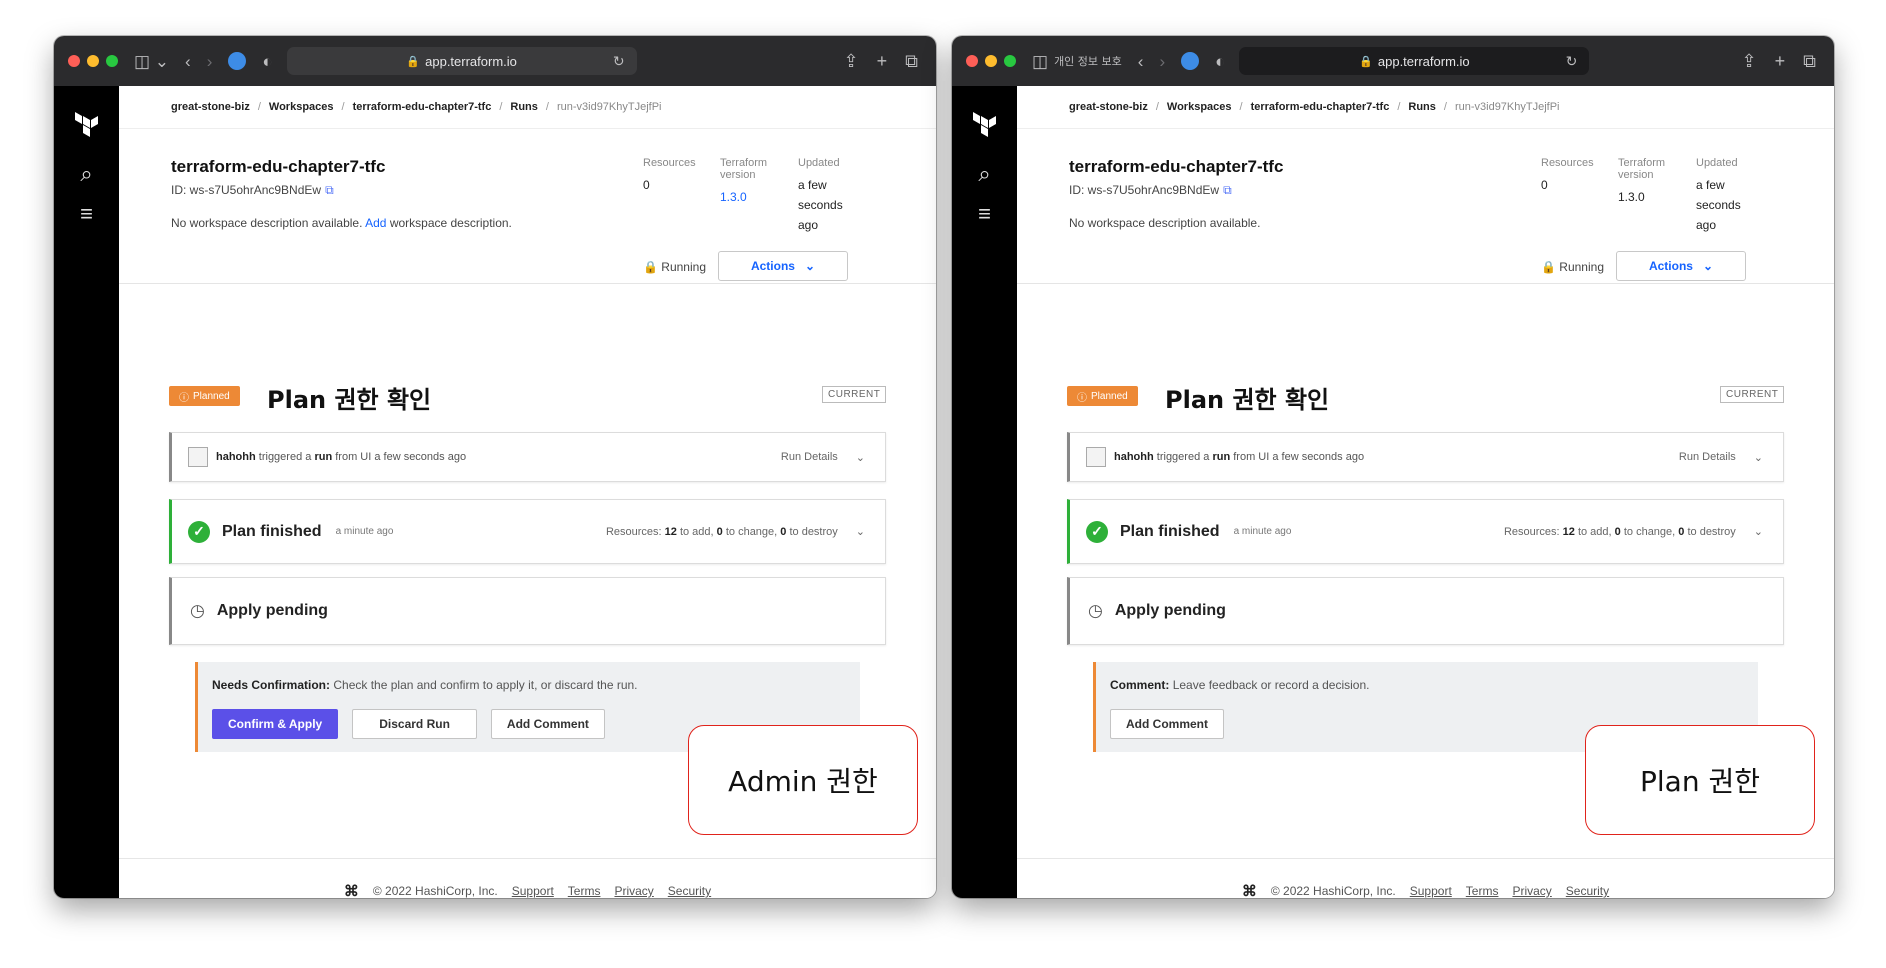  I want to click on updated-line-2: seconds, so click(820, 205).